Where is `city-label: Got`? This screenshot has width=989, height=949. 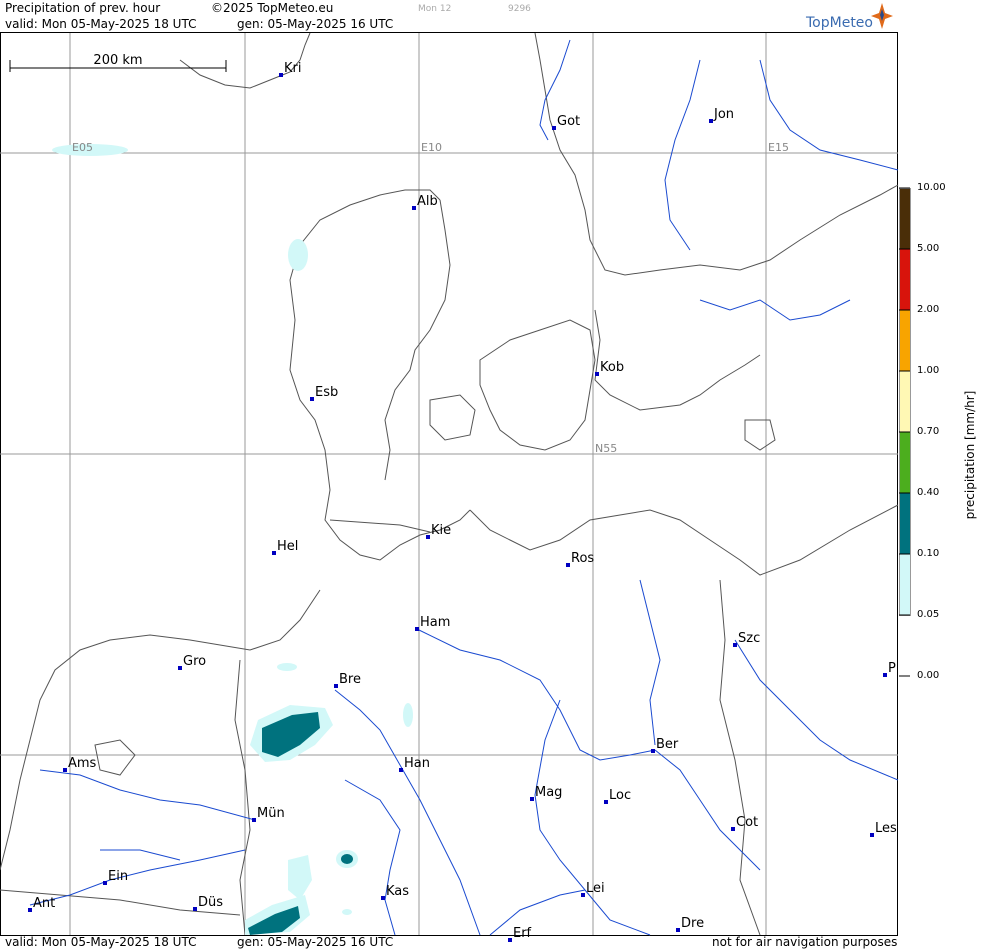 city-label: Got is located at coordinates (568, 121).